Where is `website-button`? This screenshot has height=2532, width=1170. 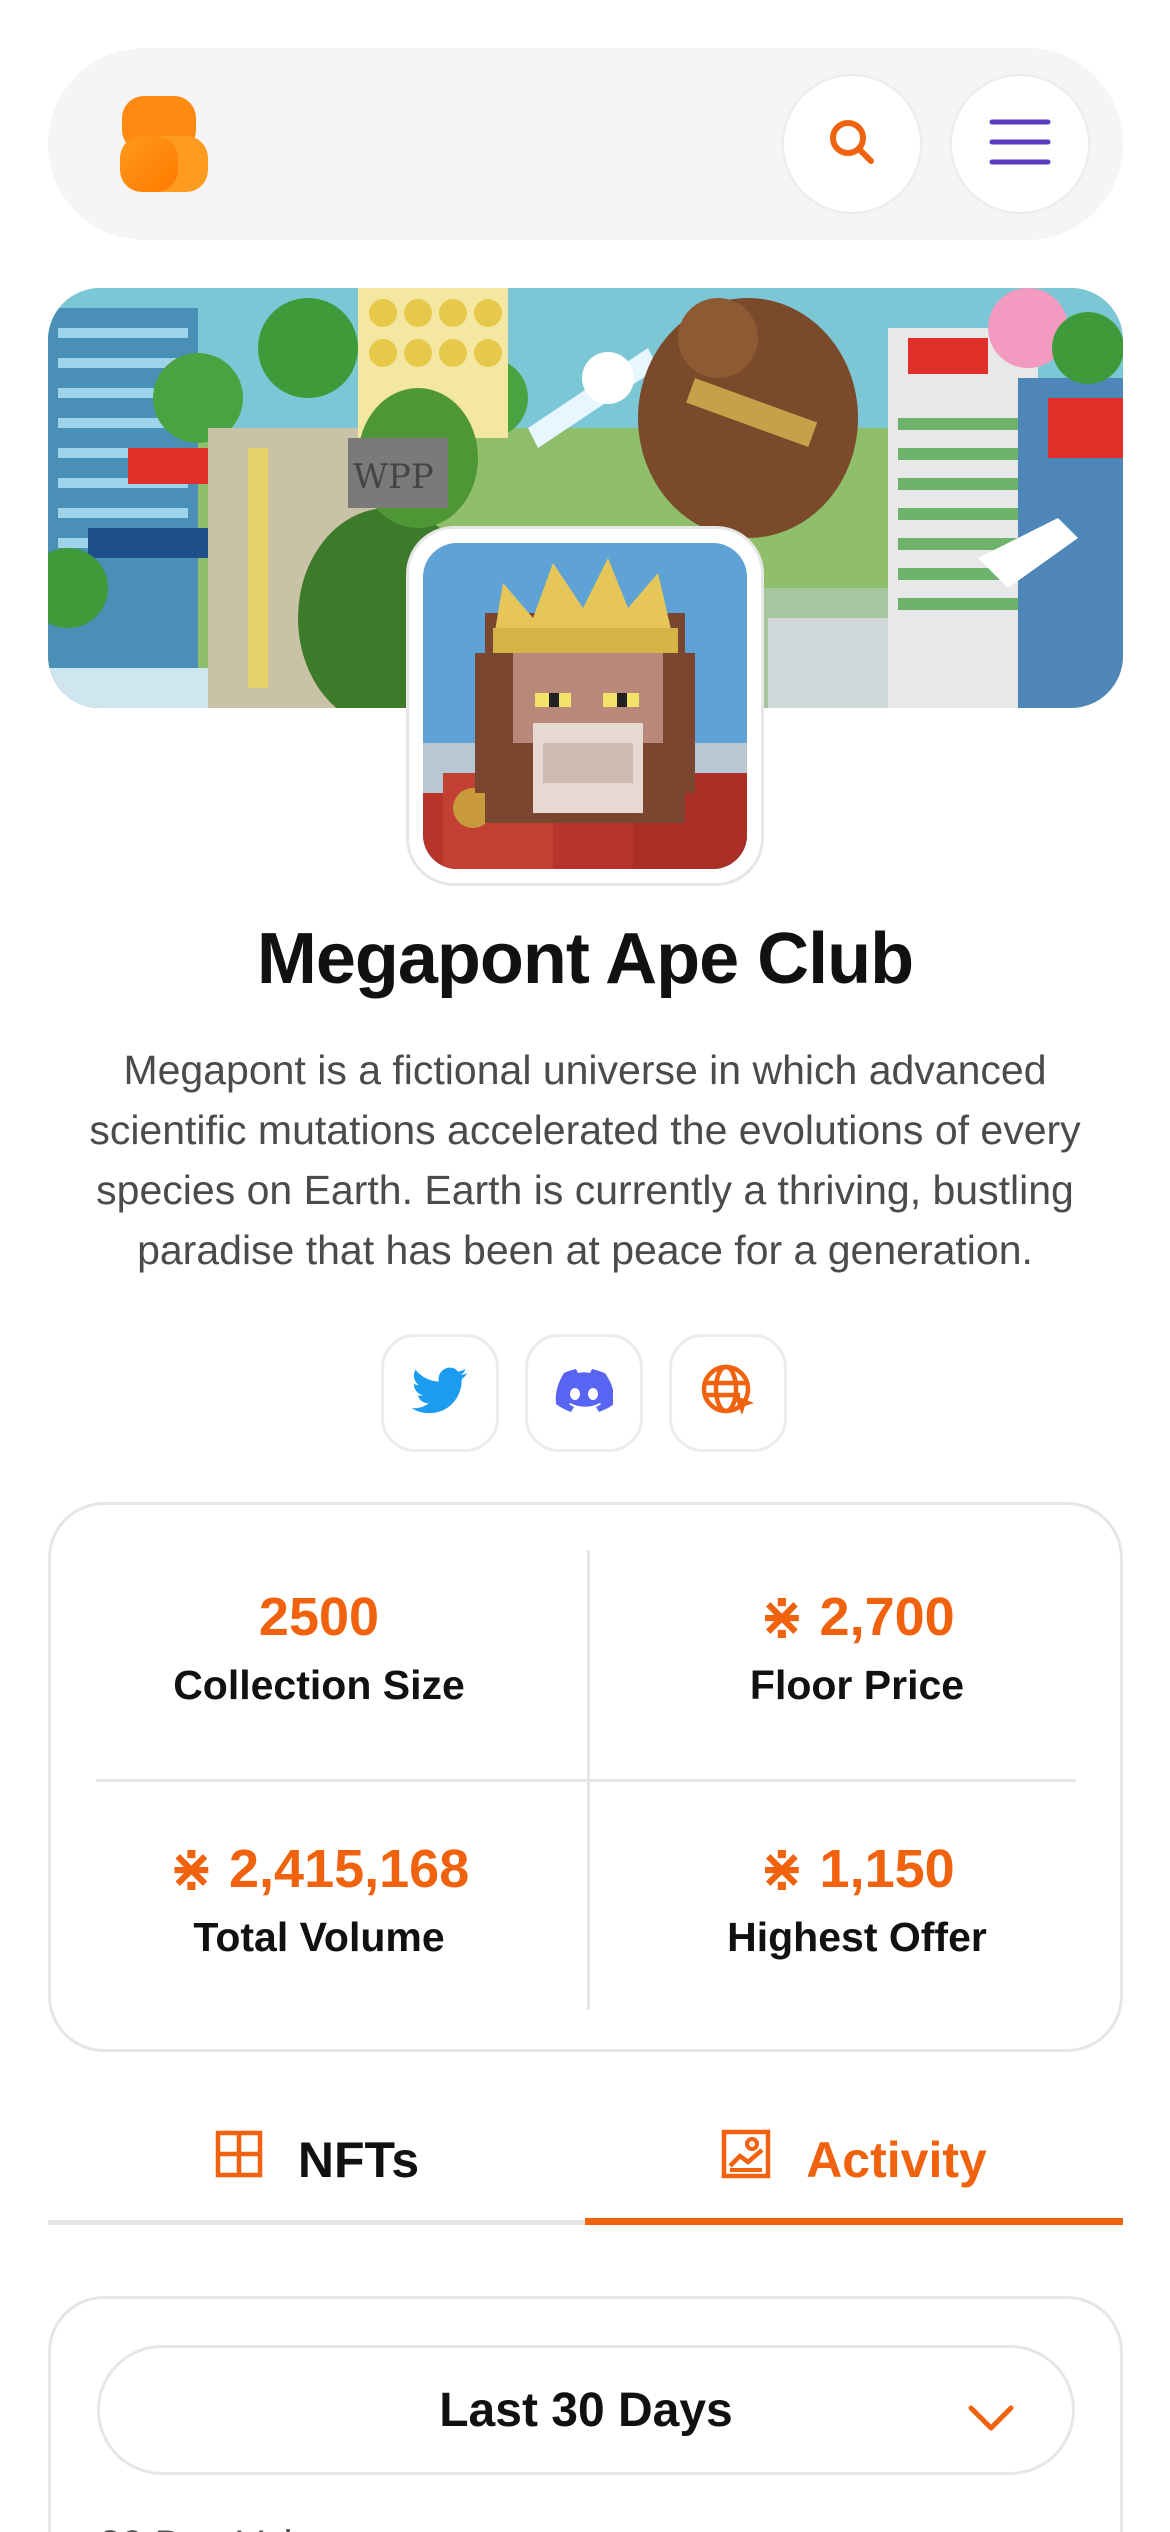
website-button is located at coordinates (728, 1393).